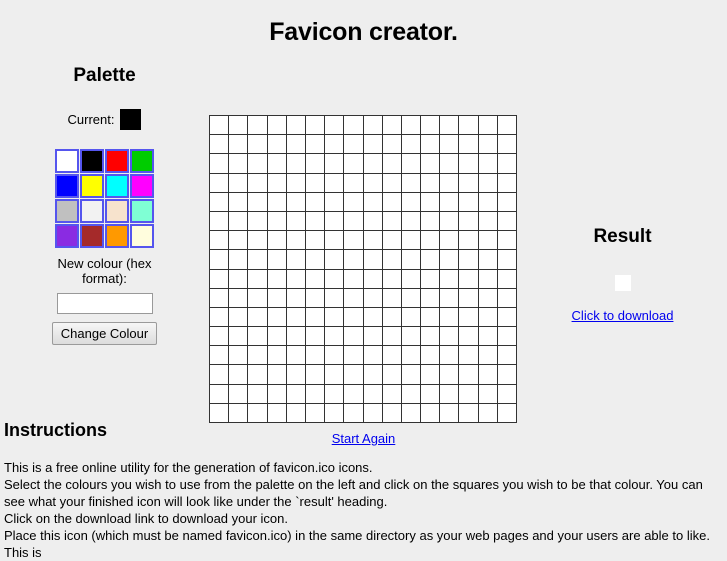 This screenshot has width=727, height=561. I want to click on palette-swatch-aquamarine, so click(142, 211).